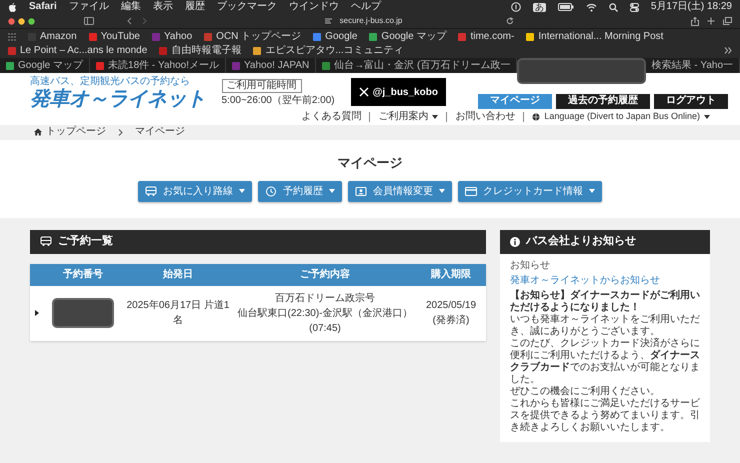 The width and height of the screenshot is (740, 463). Describe the element at coordinates (130, 7) in the screenshot. I see `menu-item: 編集` at that location.